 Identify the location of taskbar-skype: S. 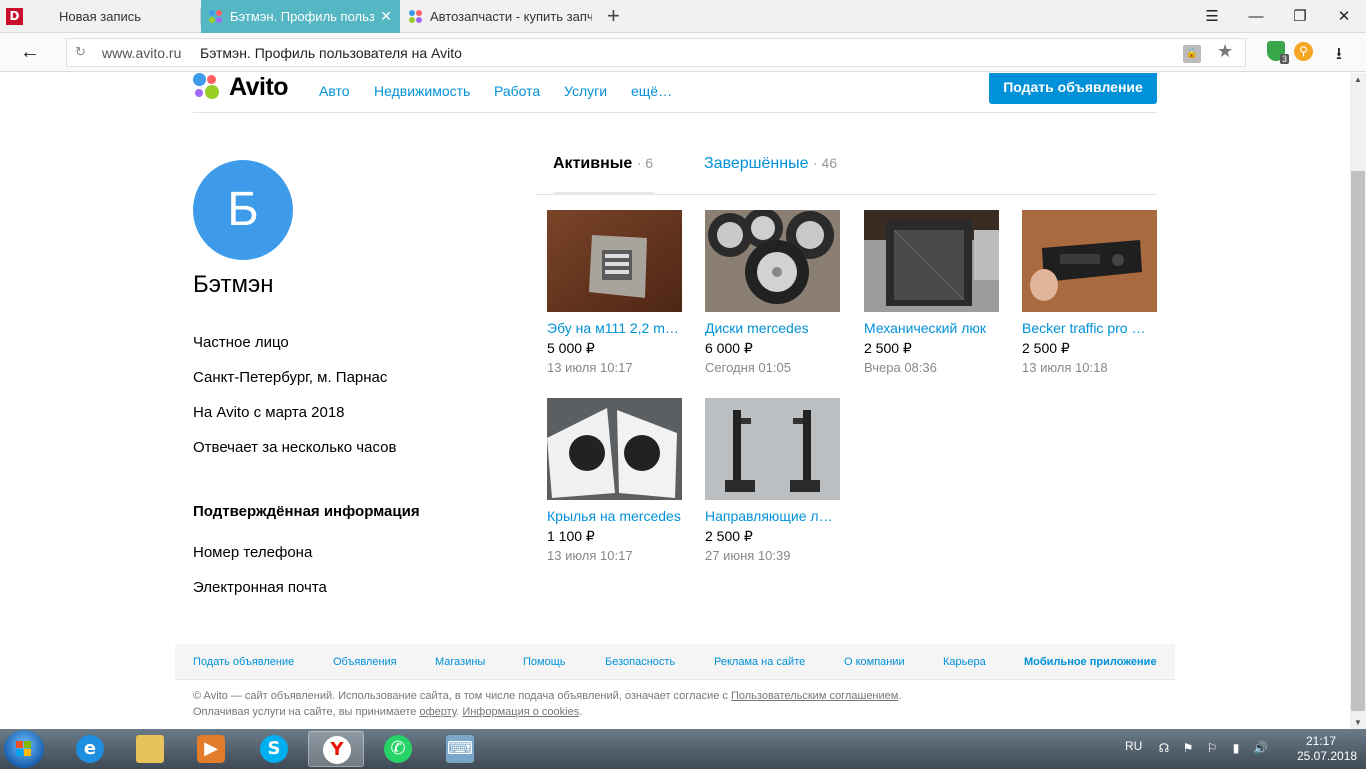
(274, 749).